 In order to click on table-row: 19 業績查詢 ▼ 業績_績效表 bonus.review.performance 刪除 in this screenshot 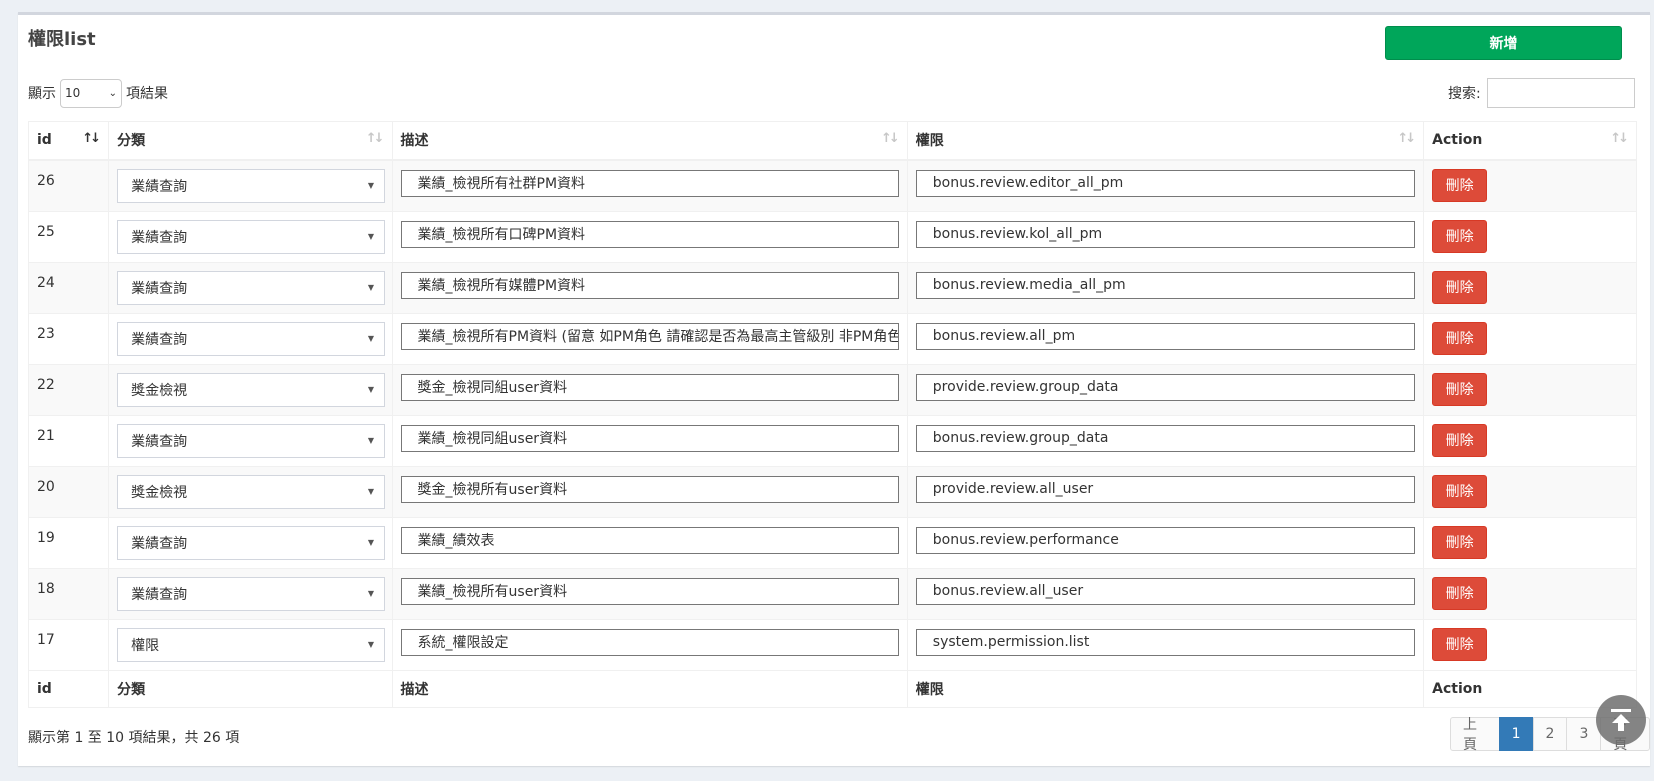, I will do `click(832, 542)`.